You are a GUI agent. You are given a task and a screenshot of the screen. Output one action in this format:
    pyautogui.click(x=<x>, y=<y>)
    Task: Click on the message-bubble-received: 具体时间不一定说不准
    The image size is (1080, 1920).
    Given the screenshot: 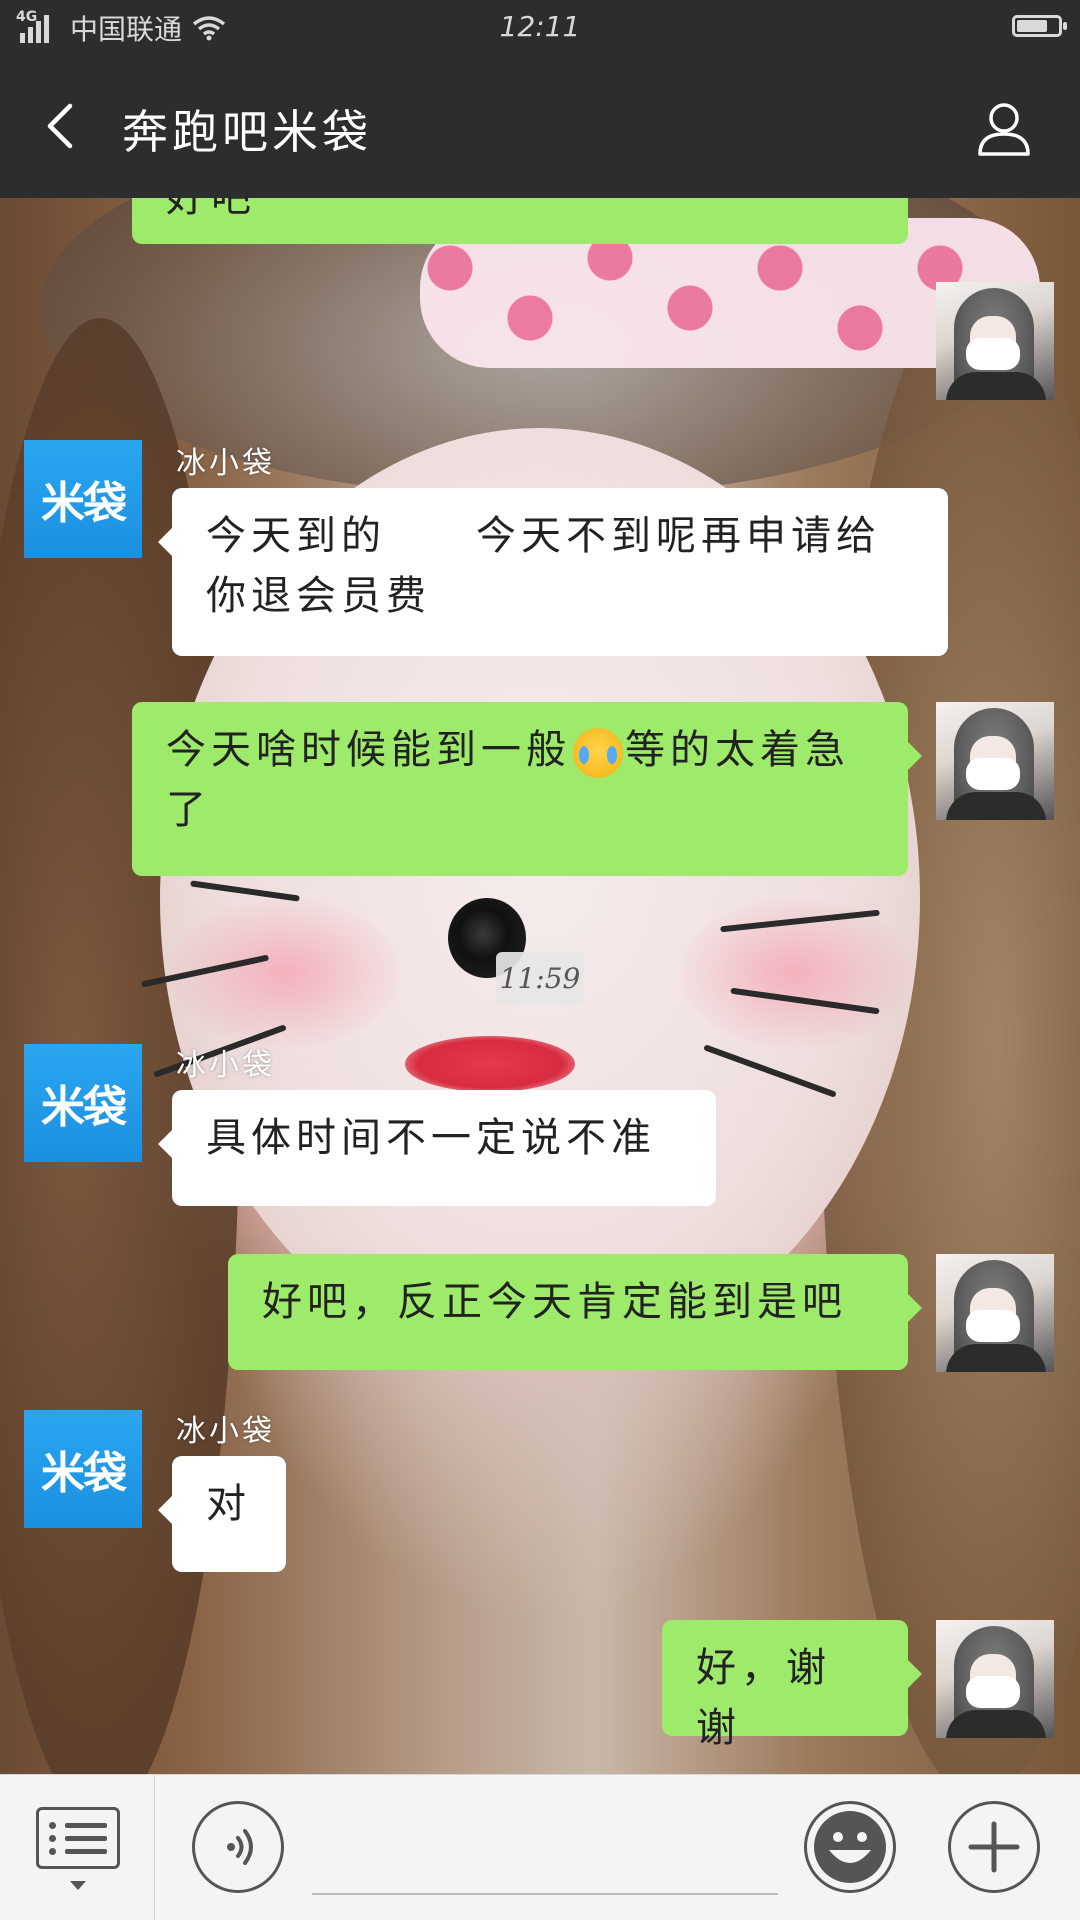 What is the action you would take?
    pyautogui.click(x=437, y=1148)
    